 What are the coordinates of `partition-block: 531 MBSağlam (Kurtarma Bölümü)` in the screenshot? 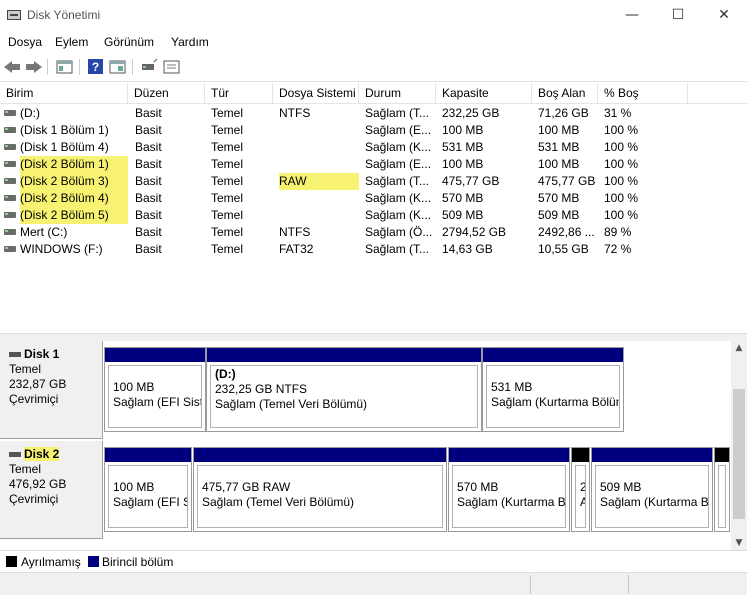 It's located at (553, 389).